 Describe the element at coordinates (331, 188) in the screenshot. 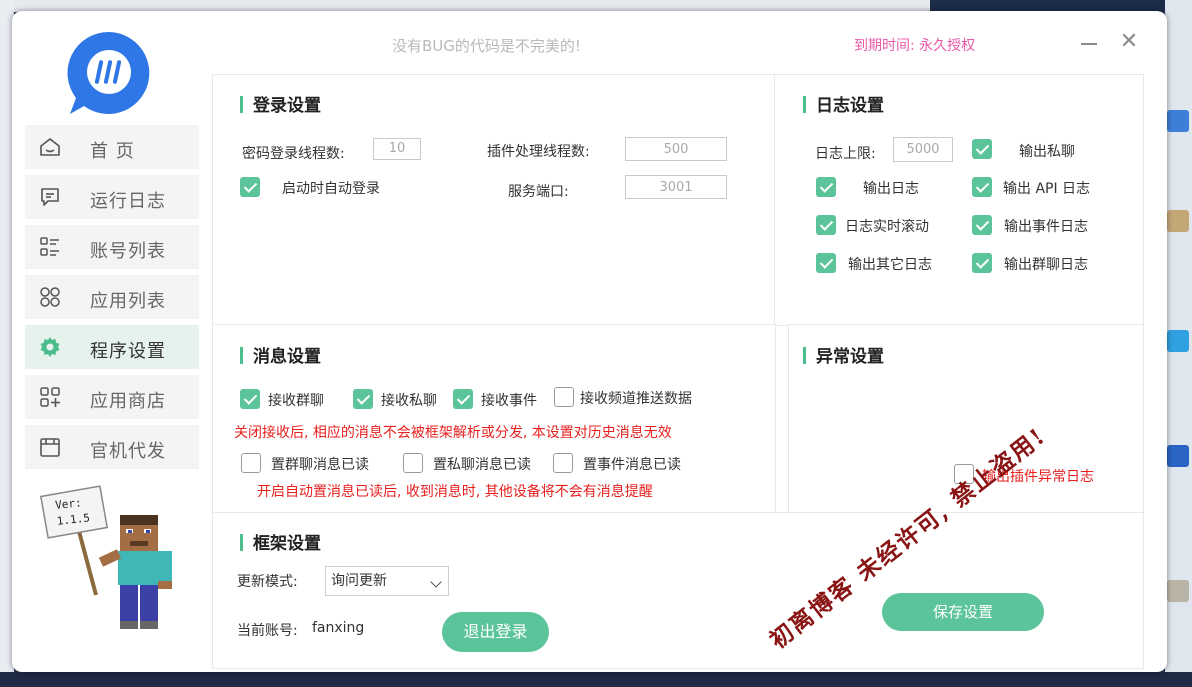

I see `auto-login-label: 启动时自动登录` at that location.